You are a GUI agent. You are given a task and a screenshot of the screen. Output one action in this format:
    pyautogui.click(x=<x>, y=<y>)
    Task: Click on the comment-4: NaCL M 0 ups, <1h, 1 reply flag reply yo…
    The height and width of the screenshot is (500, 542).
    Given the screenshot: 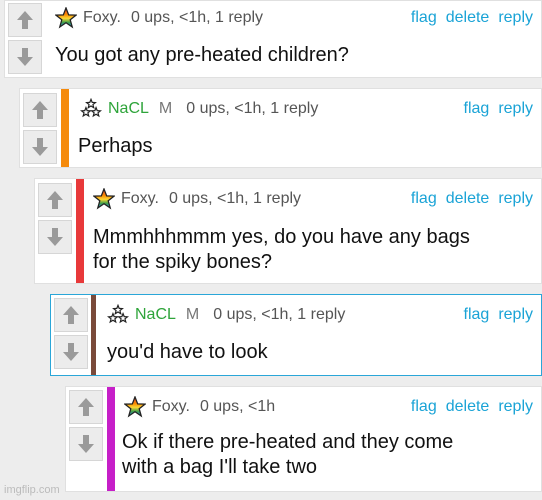 What is the action you would take?
    pyautogui.click(x=296, y=335)
    